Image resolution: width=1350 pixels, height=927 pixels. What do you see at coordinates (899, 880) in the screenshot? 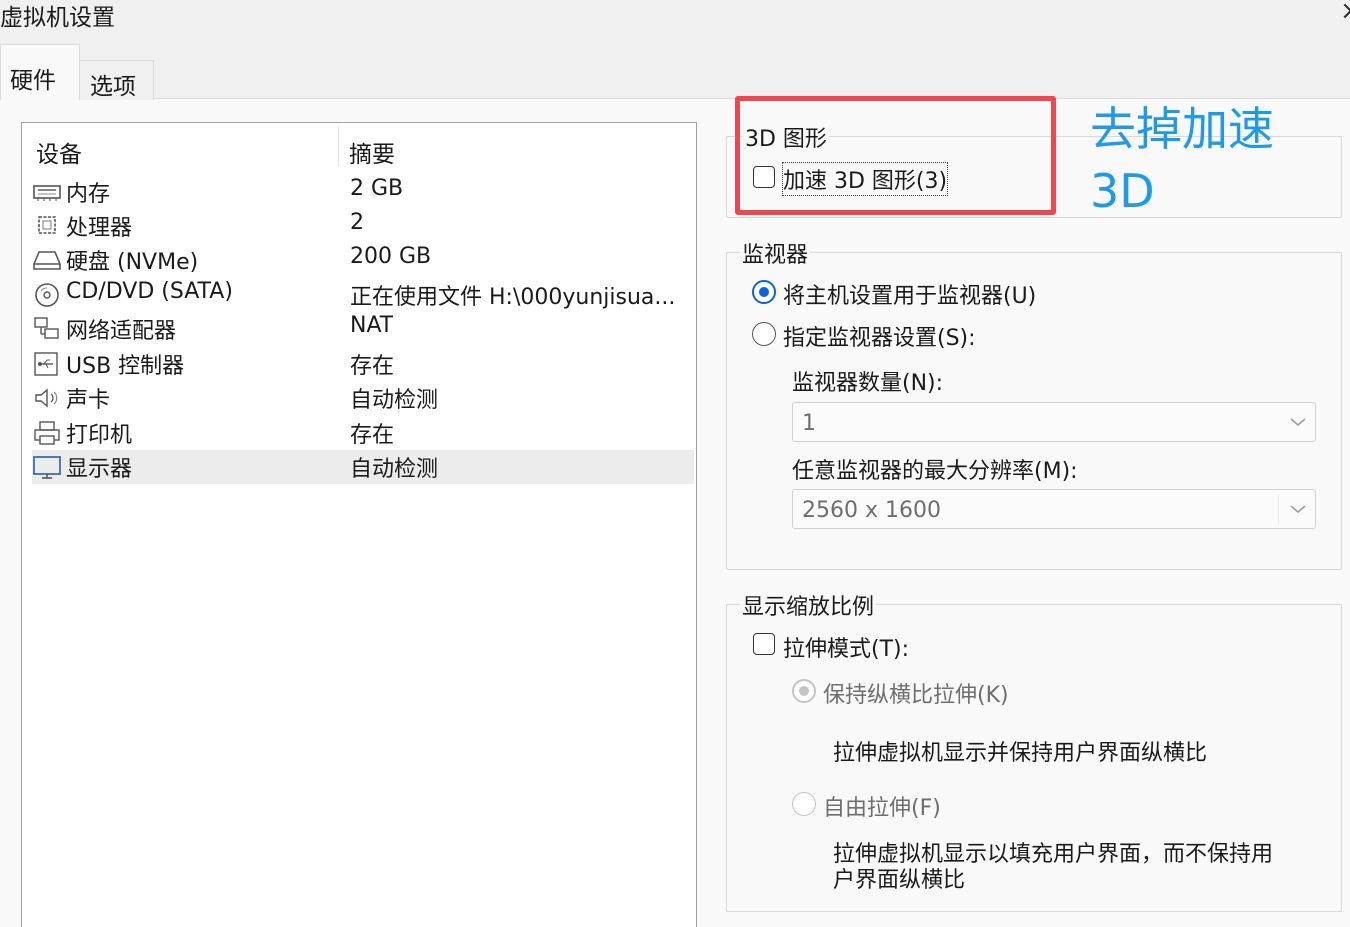
I see `free-stretch-description-line2: 户界面纵横比` at bounding box center [899, 880].